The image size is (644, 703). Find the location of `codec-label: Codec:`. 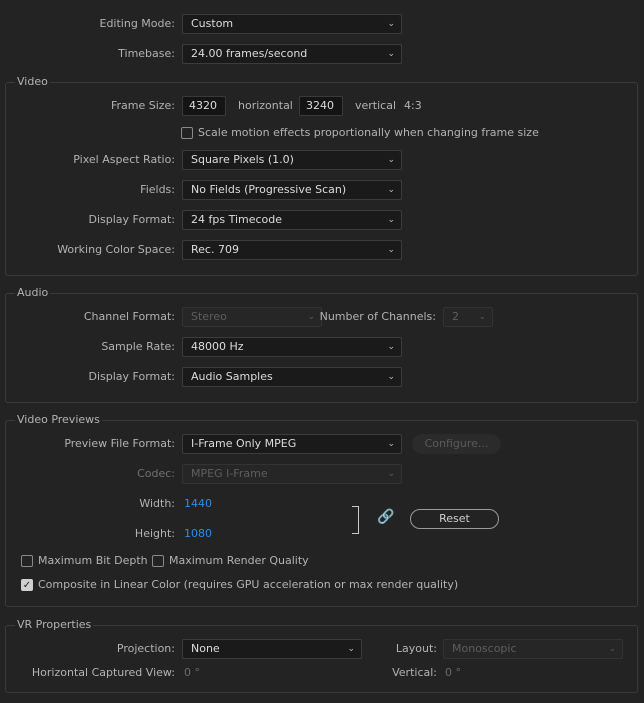

codec-label: Codec: is located at coordinates (156, 473).